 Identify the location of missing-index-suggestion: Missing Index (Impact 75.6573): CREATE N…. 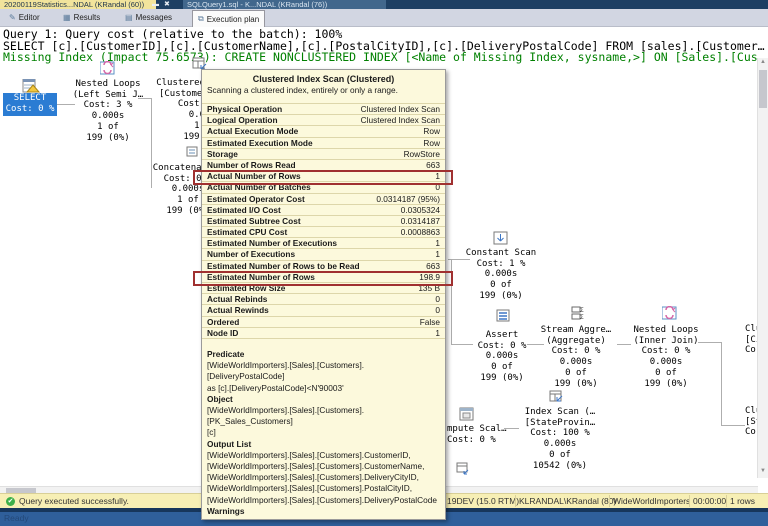
(384, 57).